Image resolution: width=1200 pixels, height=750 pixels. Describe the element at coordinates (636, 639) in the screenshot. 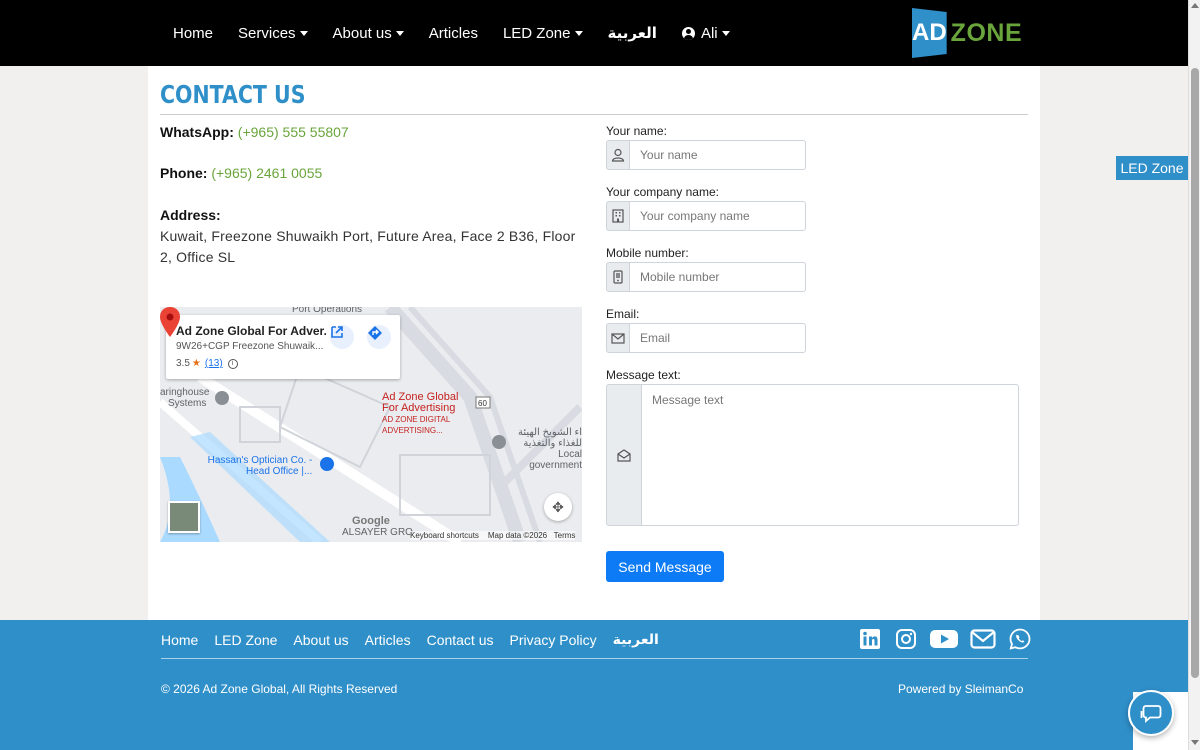

I see `footer-link-arabic: العربية` at that location.